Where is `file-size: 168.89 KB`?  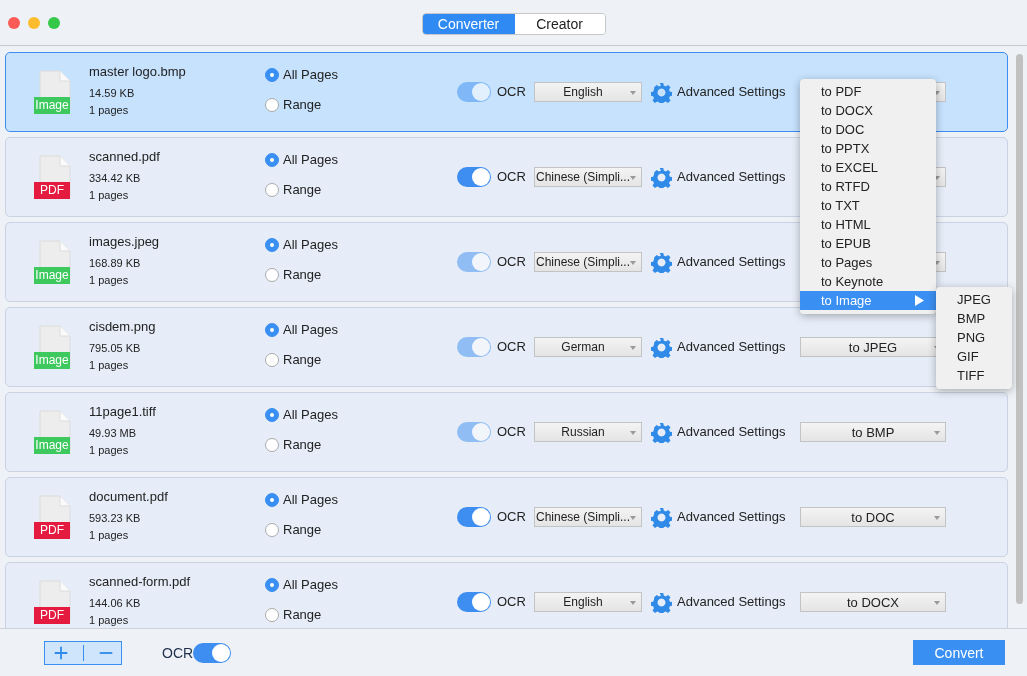 file-size: 168.89 KB is located at coordinates (115, 263).